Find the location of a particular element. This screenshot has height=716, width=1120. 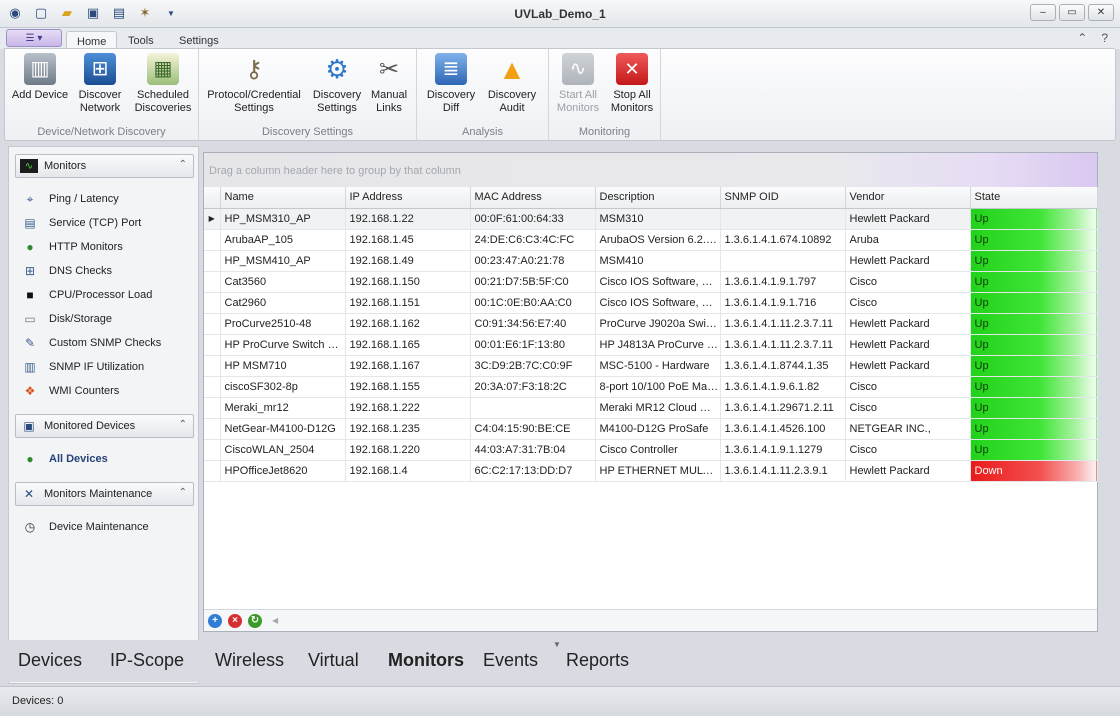

cell-name: Meraki_mr12 is located at coordinates (283, 408).